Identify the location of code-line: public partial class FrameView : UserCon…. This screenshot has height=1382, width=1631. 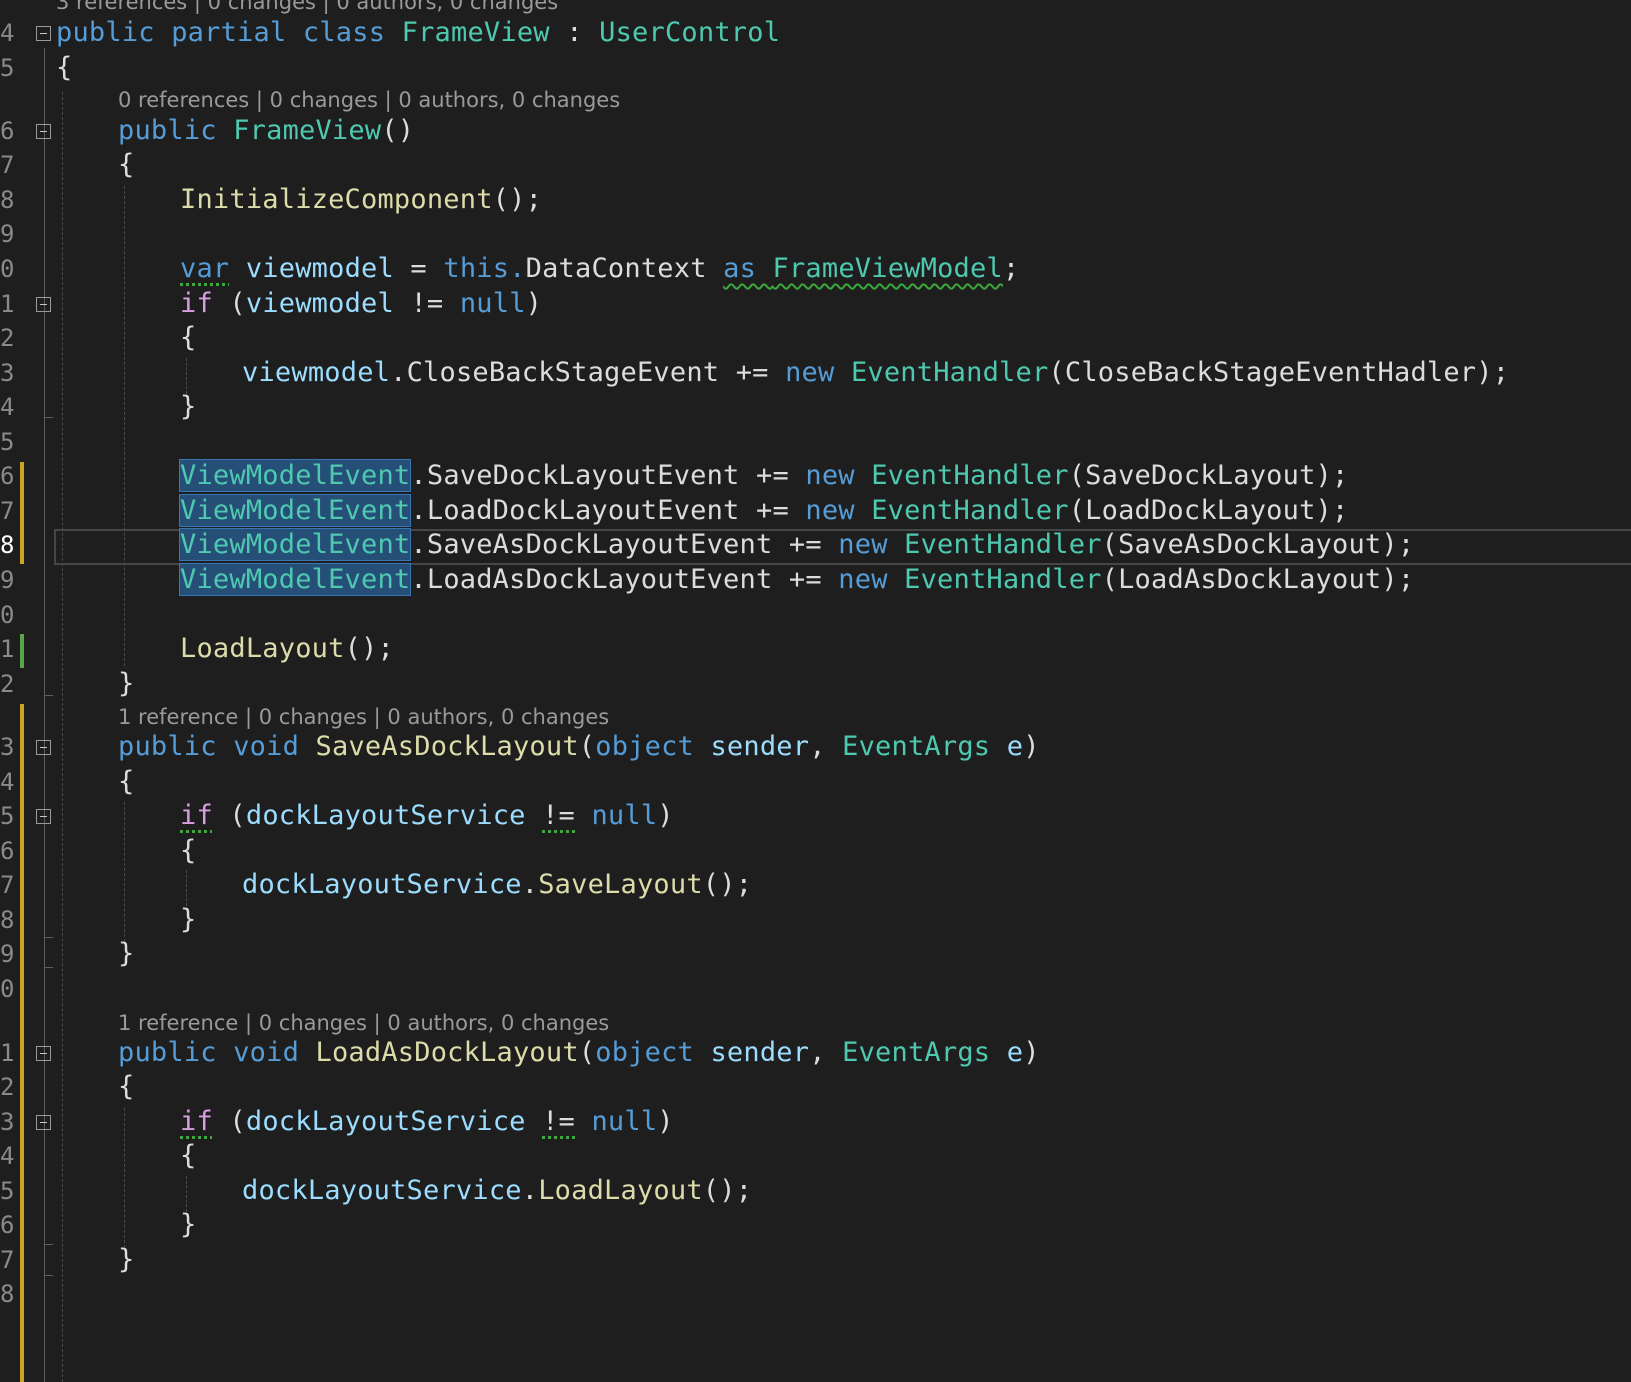
(418, 33).